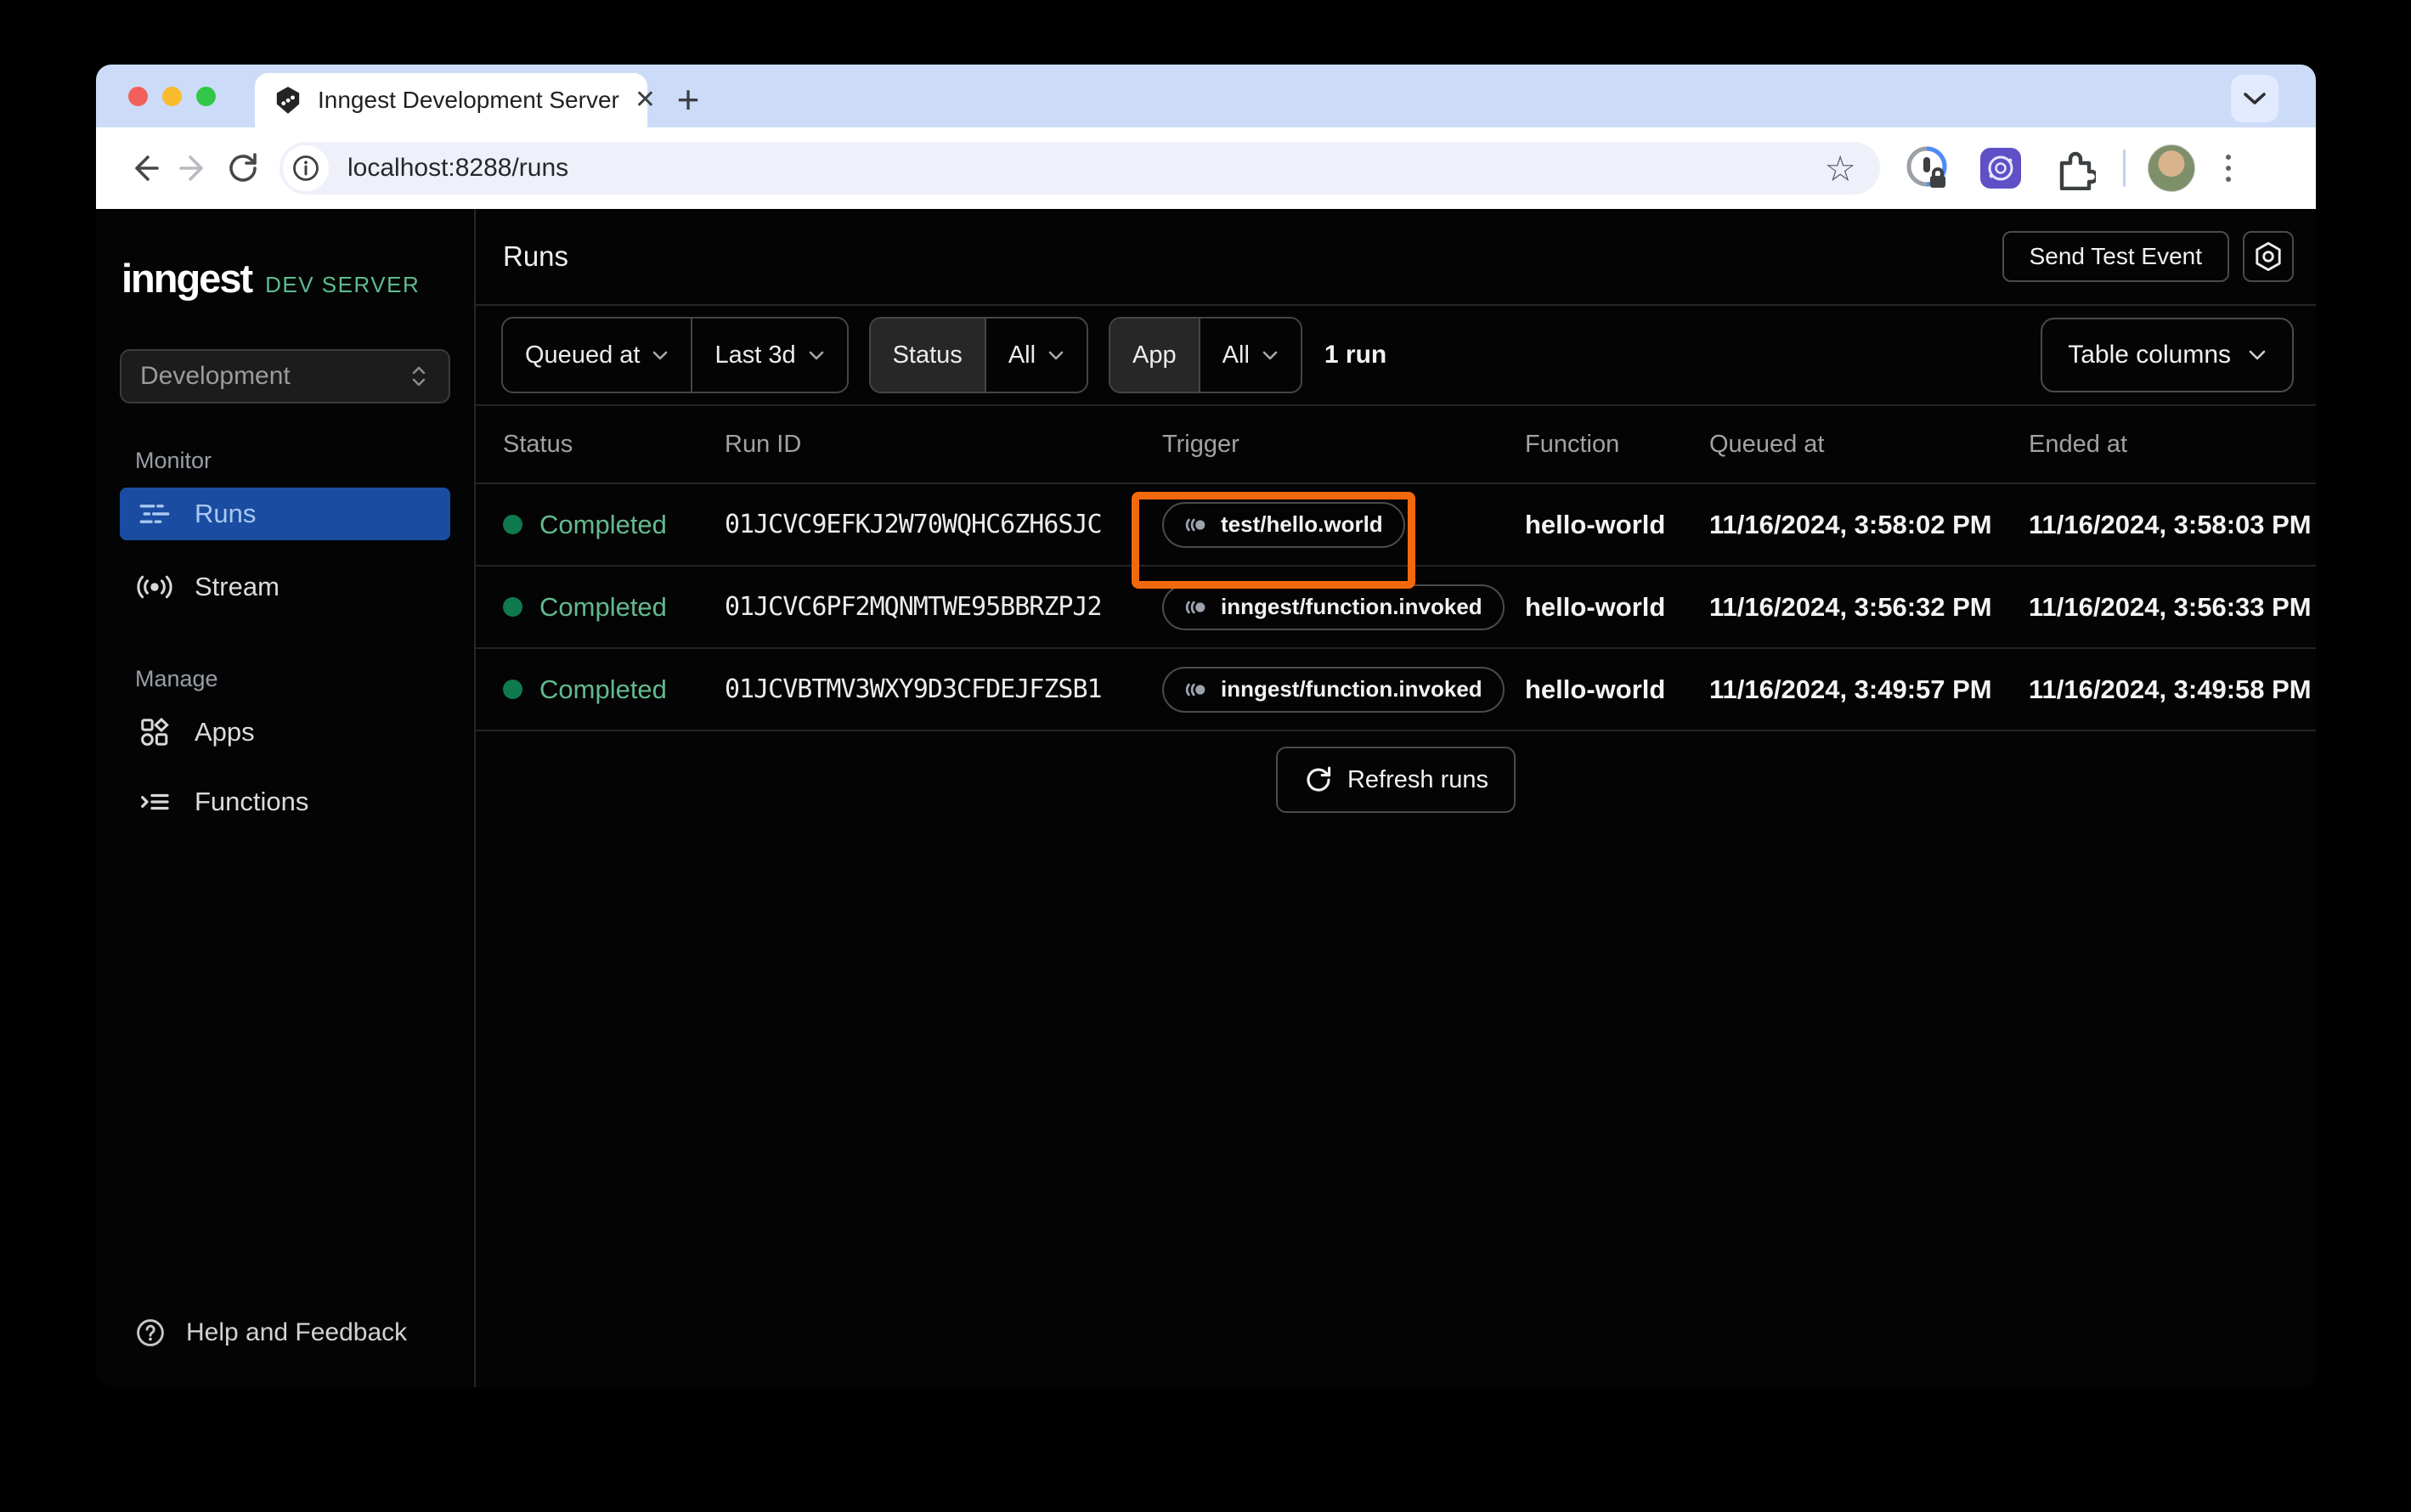  I want to click on site-info-button, so click(306, 168).